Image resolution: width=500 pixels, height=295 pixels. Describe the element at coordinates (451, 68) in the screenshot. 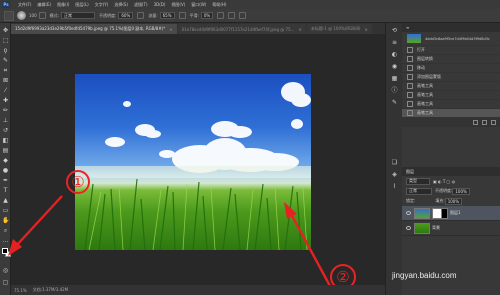

I see `history-item: 移动` at that location.